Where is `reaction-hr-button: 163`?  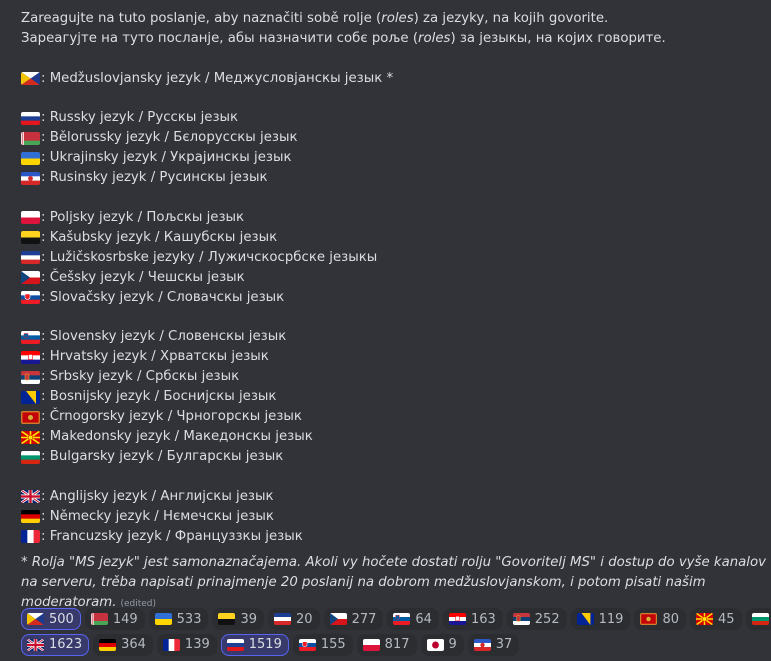 reaction-hr-button: 163 is located at coordinates (472, 619).